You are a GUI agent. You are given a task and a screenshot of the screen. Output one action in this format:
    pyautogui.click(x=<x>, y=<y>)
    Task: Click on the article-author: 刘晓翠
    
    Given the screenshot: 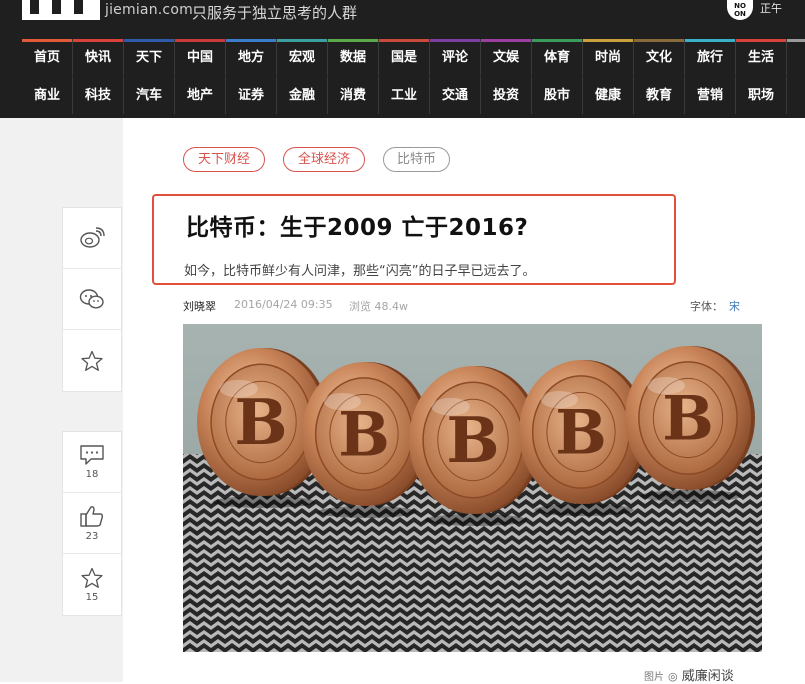 What is the action you would take?
    pyautogui.click(x=199, y=306)
    